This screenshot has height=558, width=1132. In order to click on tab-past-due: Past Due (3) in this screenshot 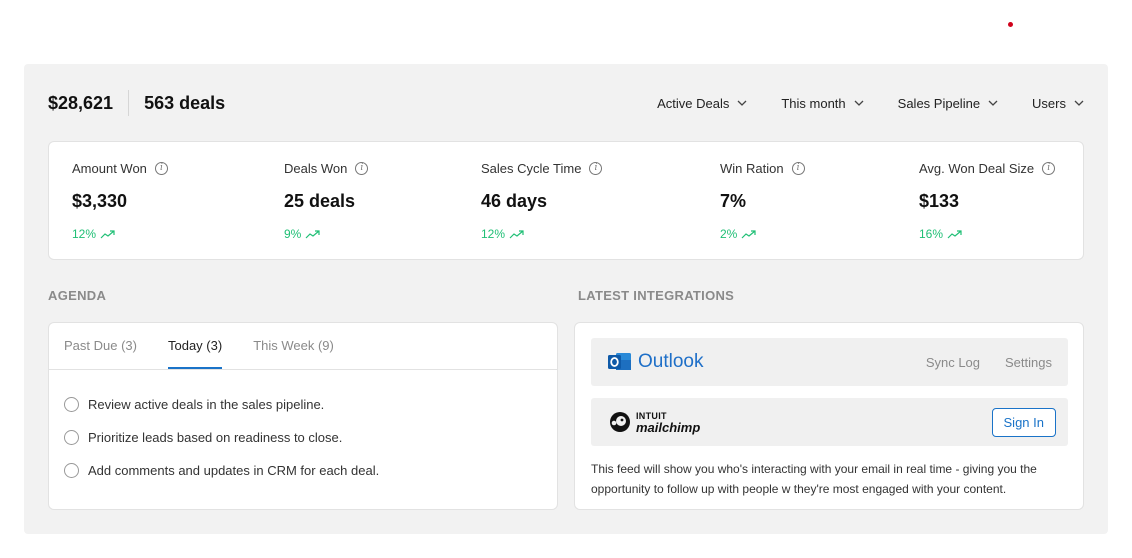, I will do `click(100, 346)`.